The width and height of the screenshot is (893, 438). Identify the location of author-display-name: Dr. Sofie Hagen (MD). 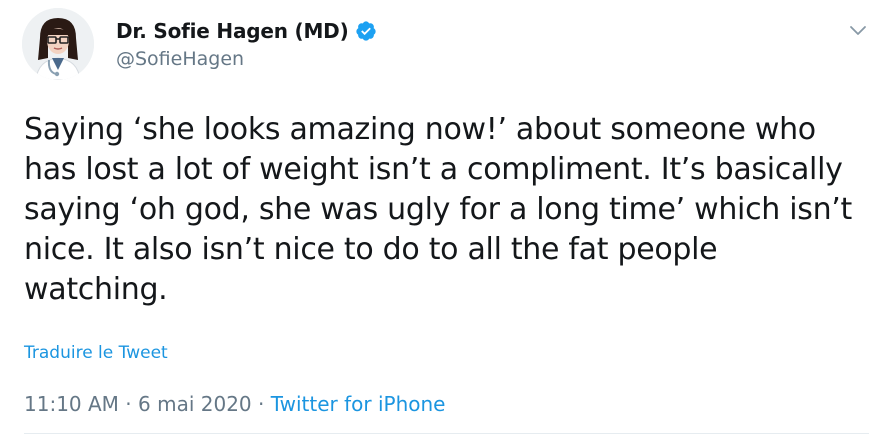
(232, 31).